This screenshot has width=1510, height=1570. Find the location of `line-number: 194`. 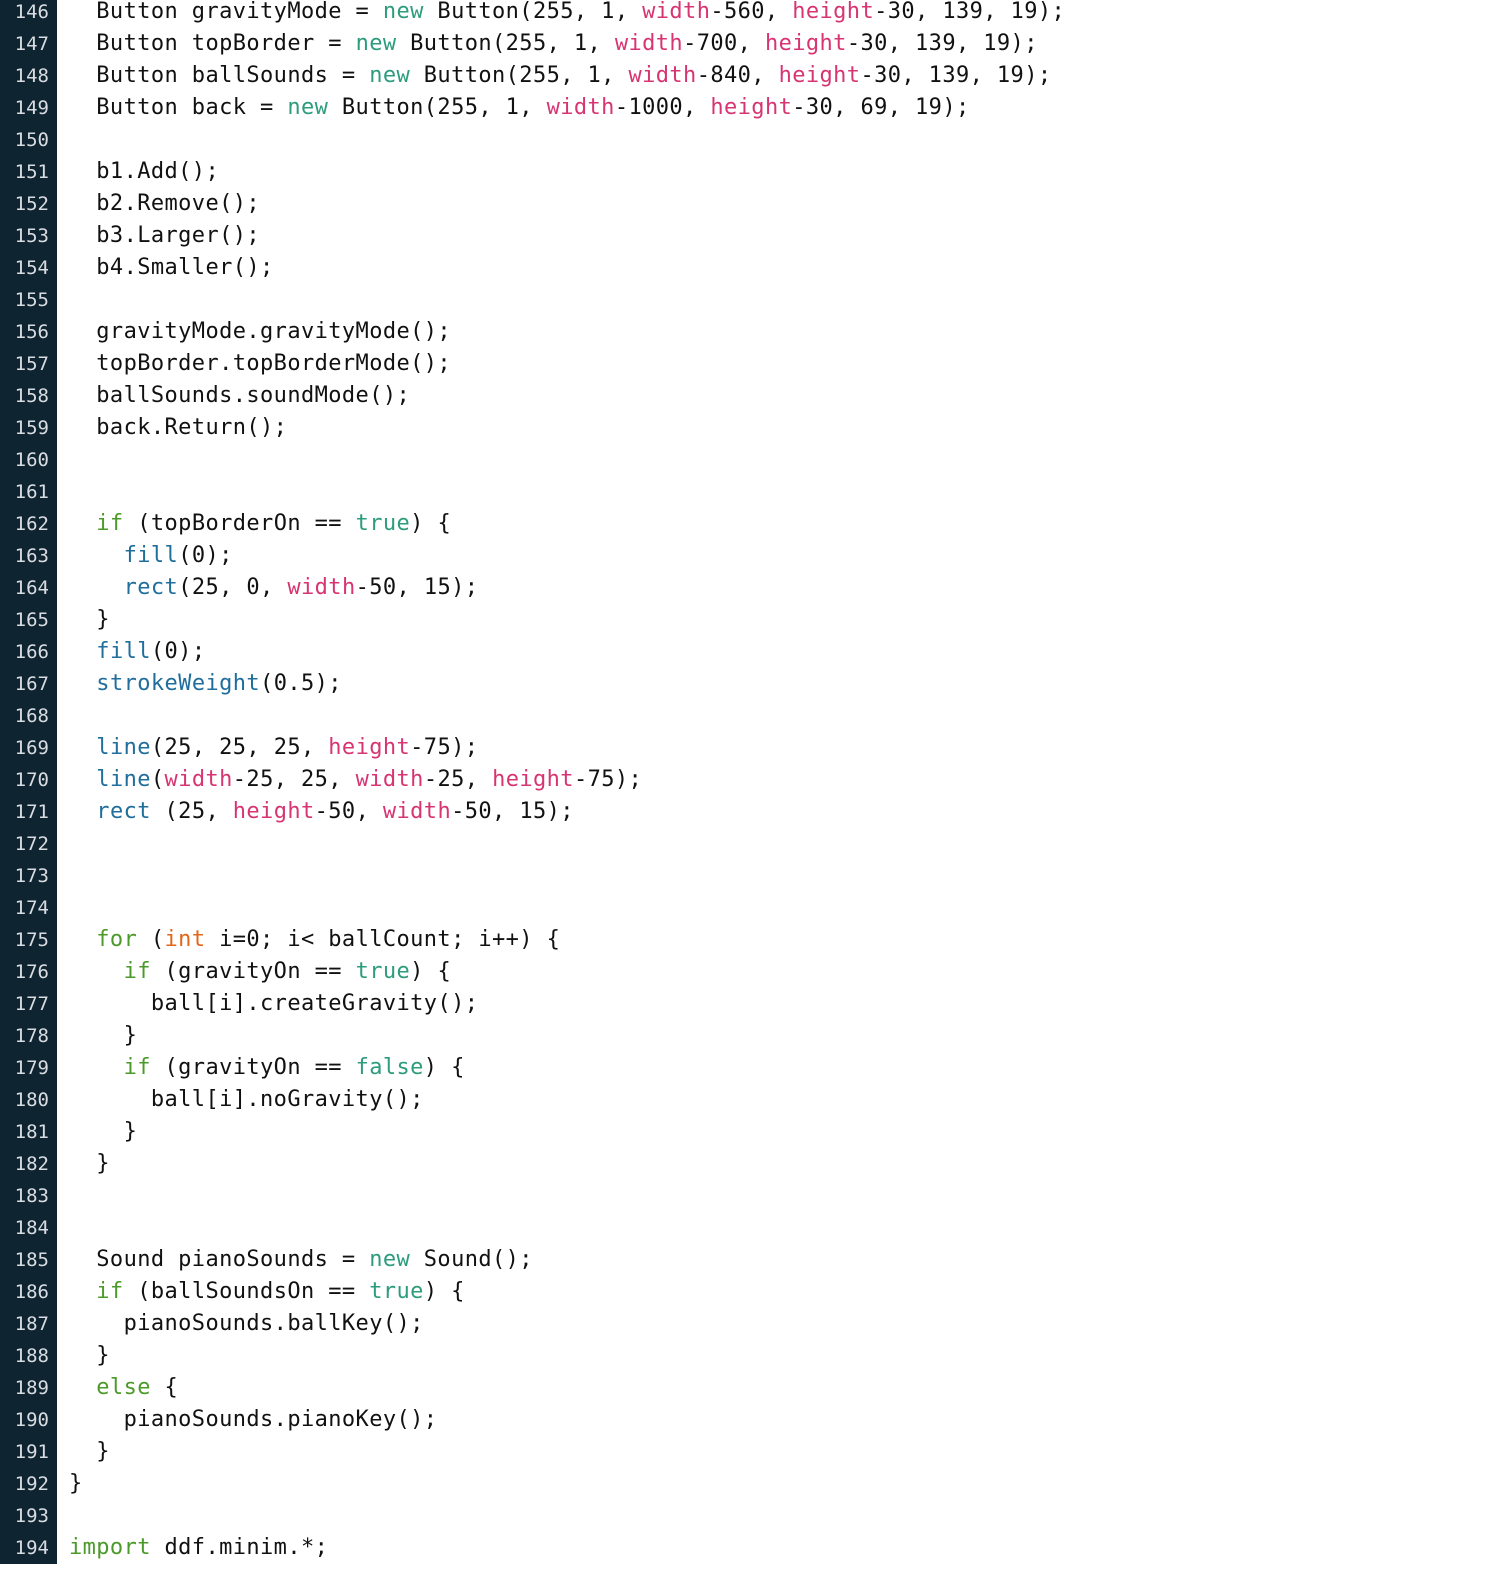

line-number: 194 is located at coordinates (28, 1548).